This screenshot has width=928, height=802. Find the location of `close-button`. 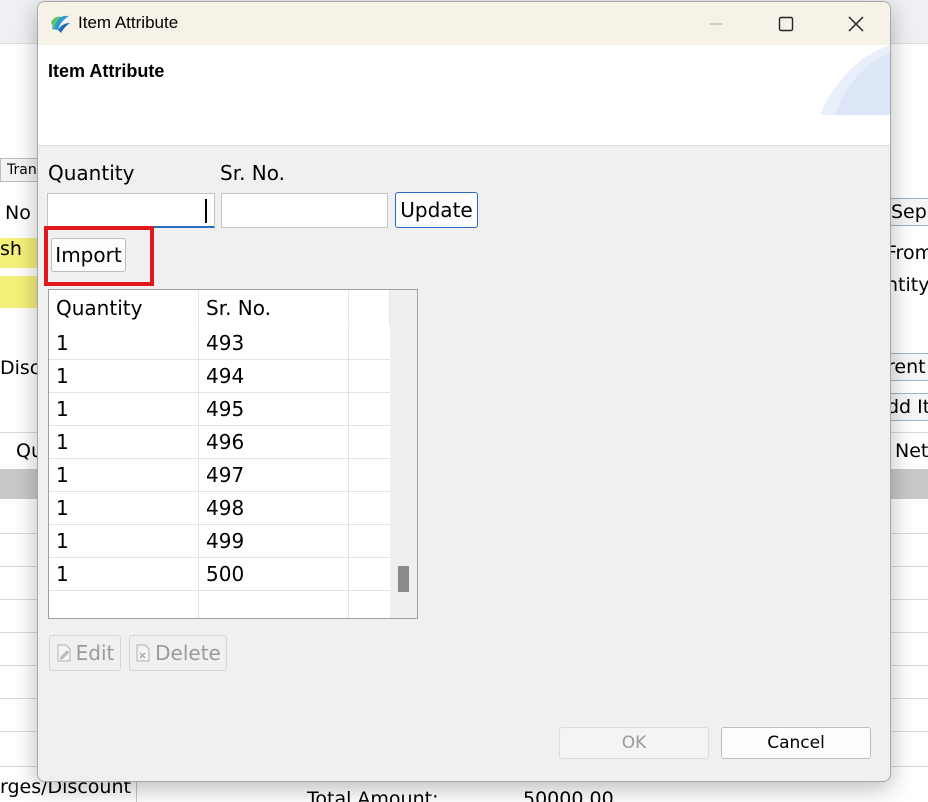

close-button is located at coordinates (855, 23).